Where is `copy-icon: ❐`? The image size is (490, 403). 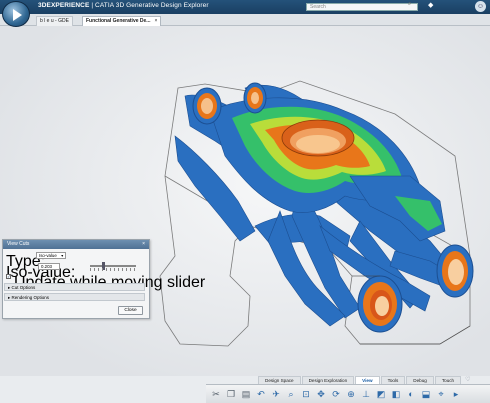 copy-icon: ❐ is located at coordinates (231, 394).